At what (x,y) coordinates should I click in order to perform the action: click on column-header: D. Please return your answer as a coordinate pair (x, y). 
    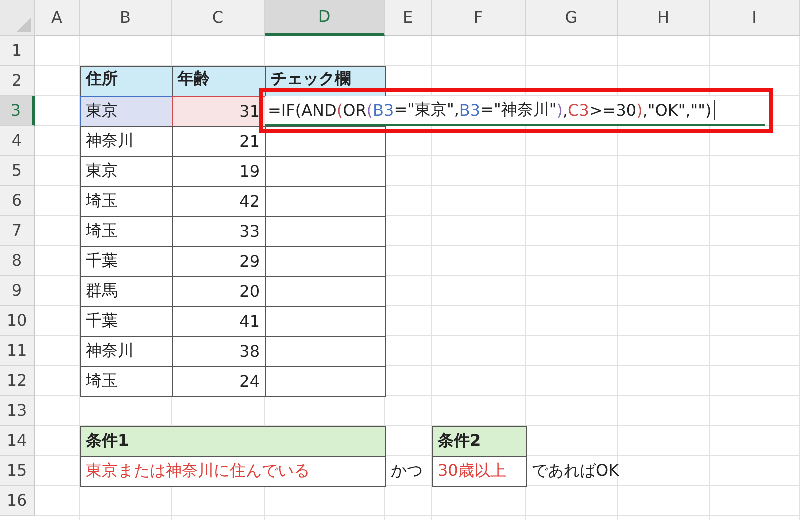
    Looking at the image, I should click on (325, 18).